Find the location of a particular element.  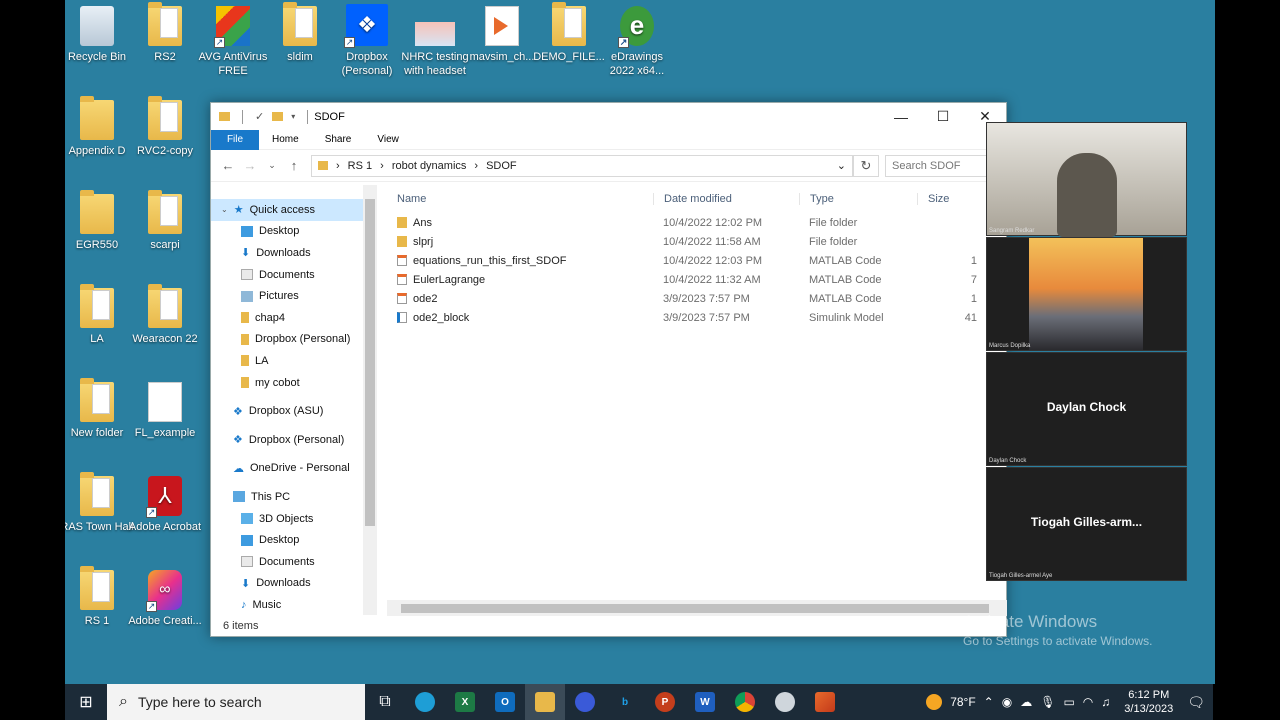

chevron-down-icon: ▾ is located at coordinates (293, 116).